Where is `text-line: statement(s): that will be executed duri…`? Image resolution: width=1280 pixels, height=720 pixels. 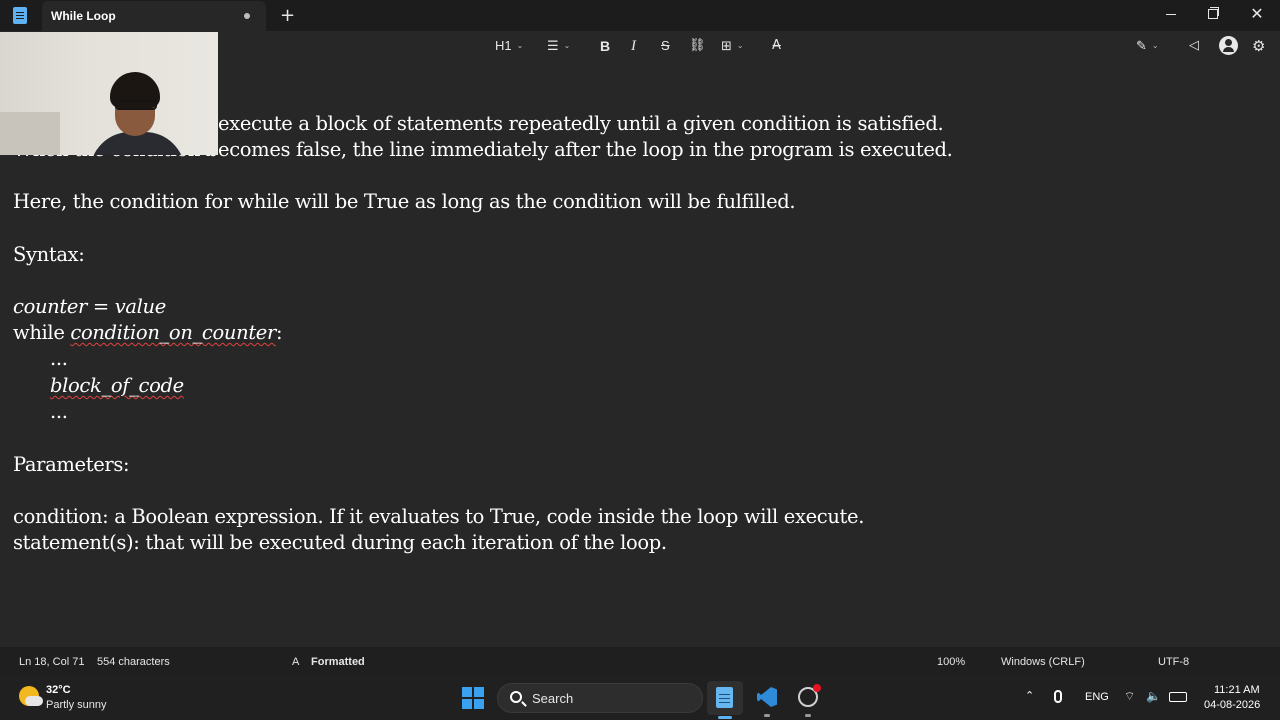
text-line: statement(s): that will be executed duri… is located at coordinates (340, 542).